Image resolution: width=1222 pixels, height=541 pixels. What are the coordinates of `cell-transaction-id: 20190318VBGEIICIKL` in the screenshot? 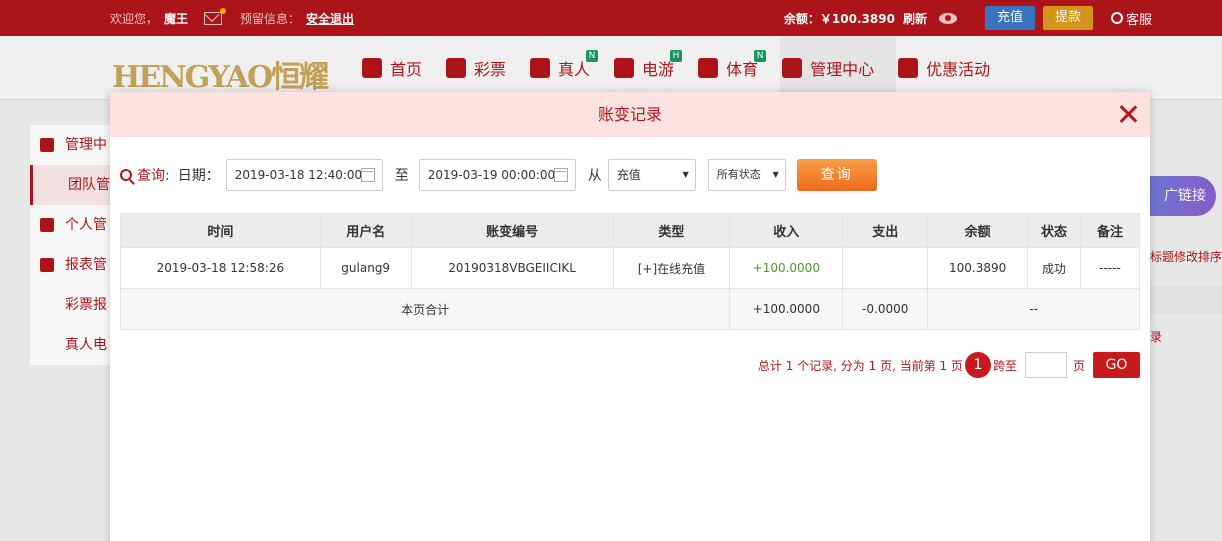 It's located at (512, 268).